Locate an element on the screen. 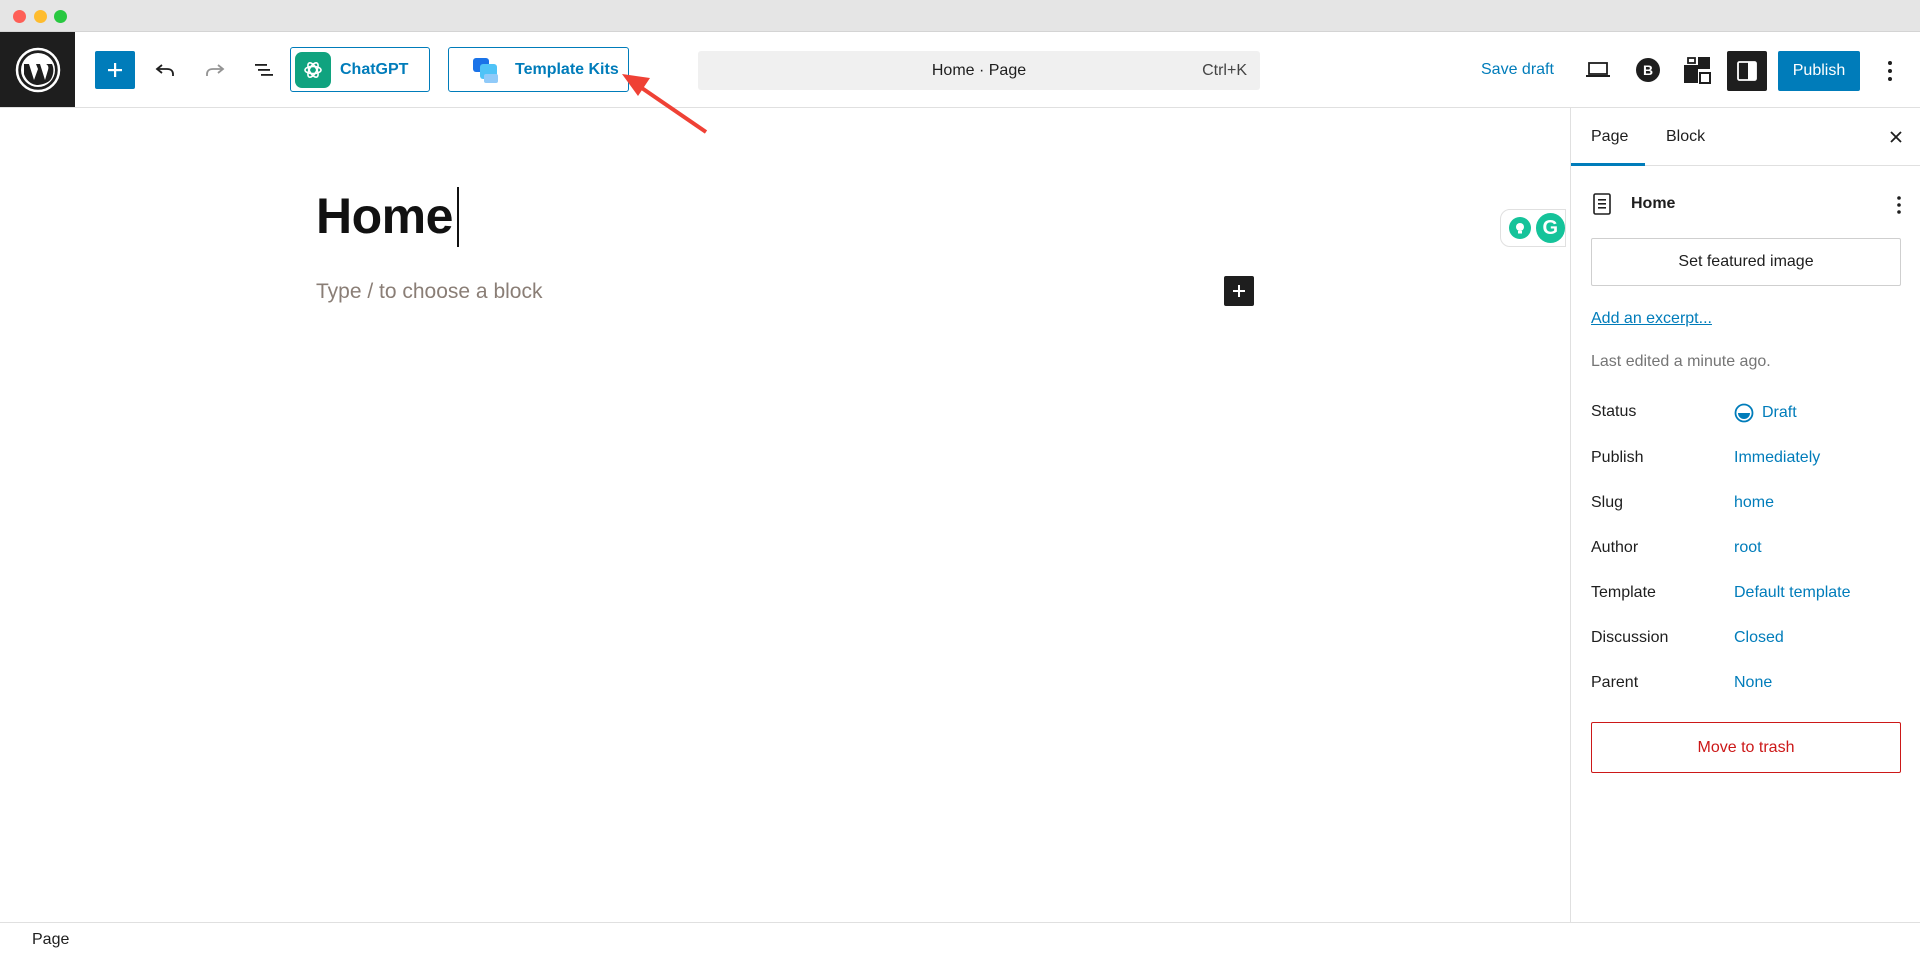 The height and width of the screenshot is (954, 1920). wordpress-icon is located at coordinates (37, 69).